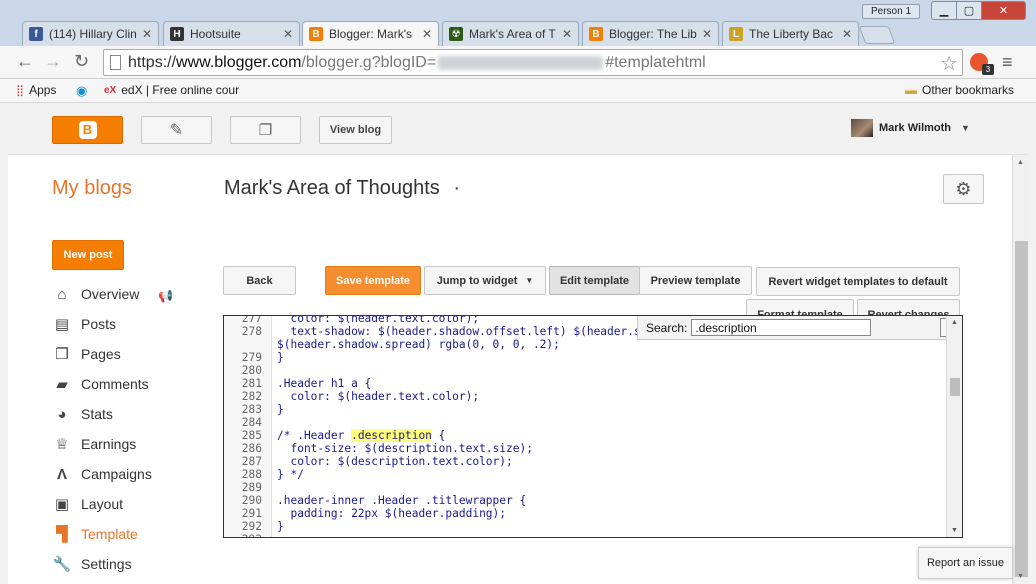  What do you see at coordinates (965, 563) in the screenshot?
I see `report-issue-button: Report an issue` at bounding box center [965, 563].